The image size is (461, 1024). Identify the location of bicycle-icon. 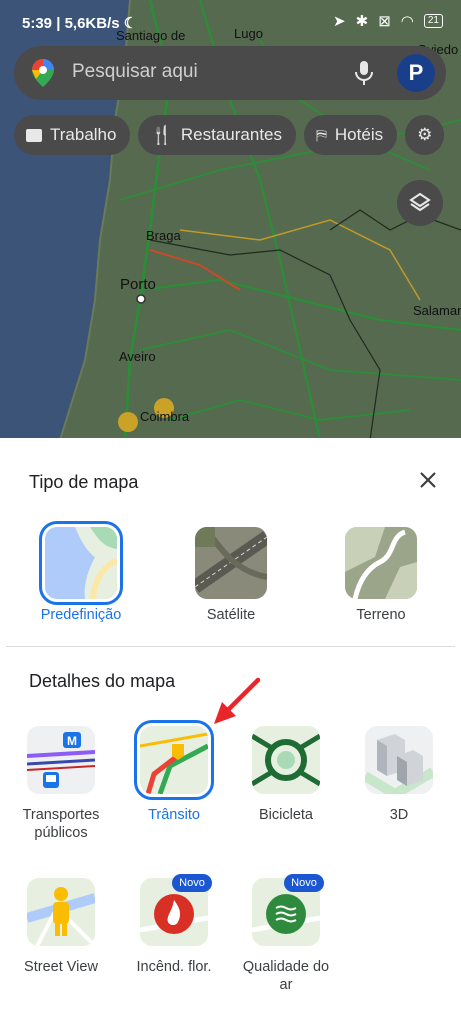
(286, 760).